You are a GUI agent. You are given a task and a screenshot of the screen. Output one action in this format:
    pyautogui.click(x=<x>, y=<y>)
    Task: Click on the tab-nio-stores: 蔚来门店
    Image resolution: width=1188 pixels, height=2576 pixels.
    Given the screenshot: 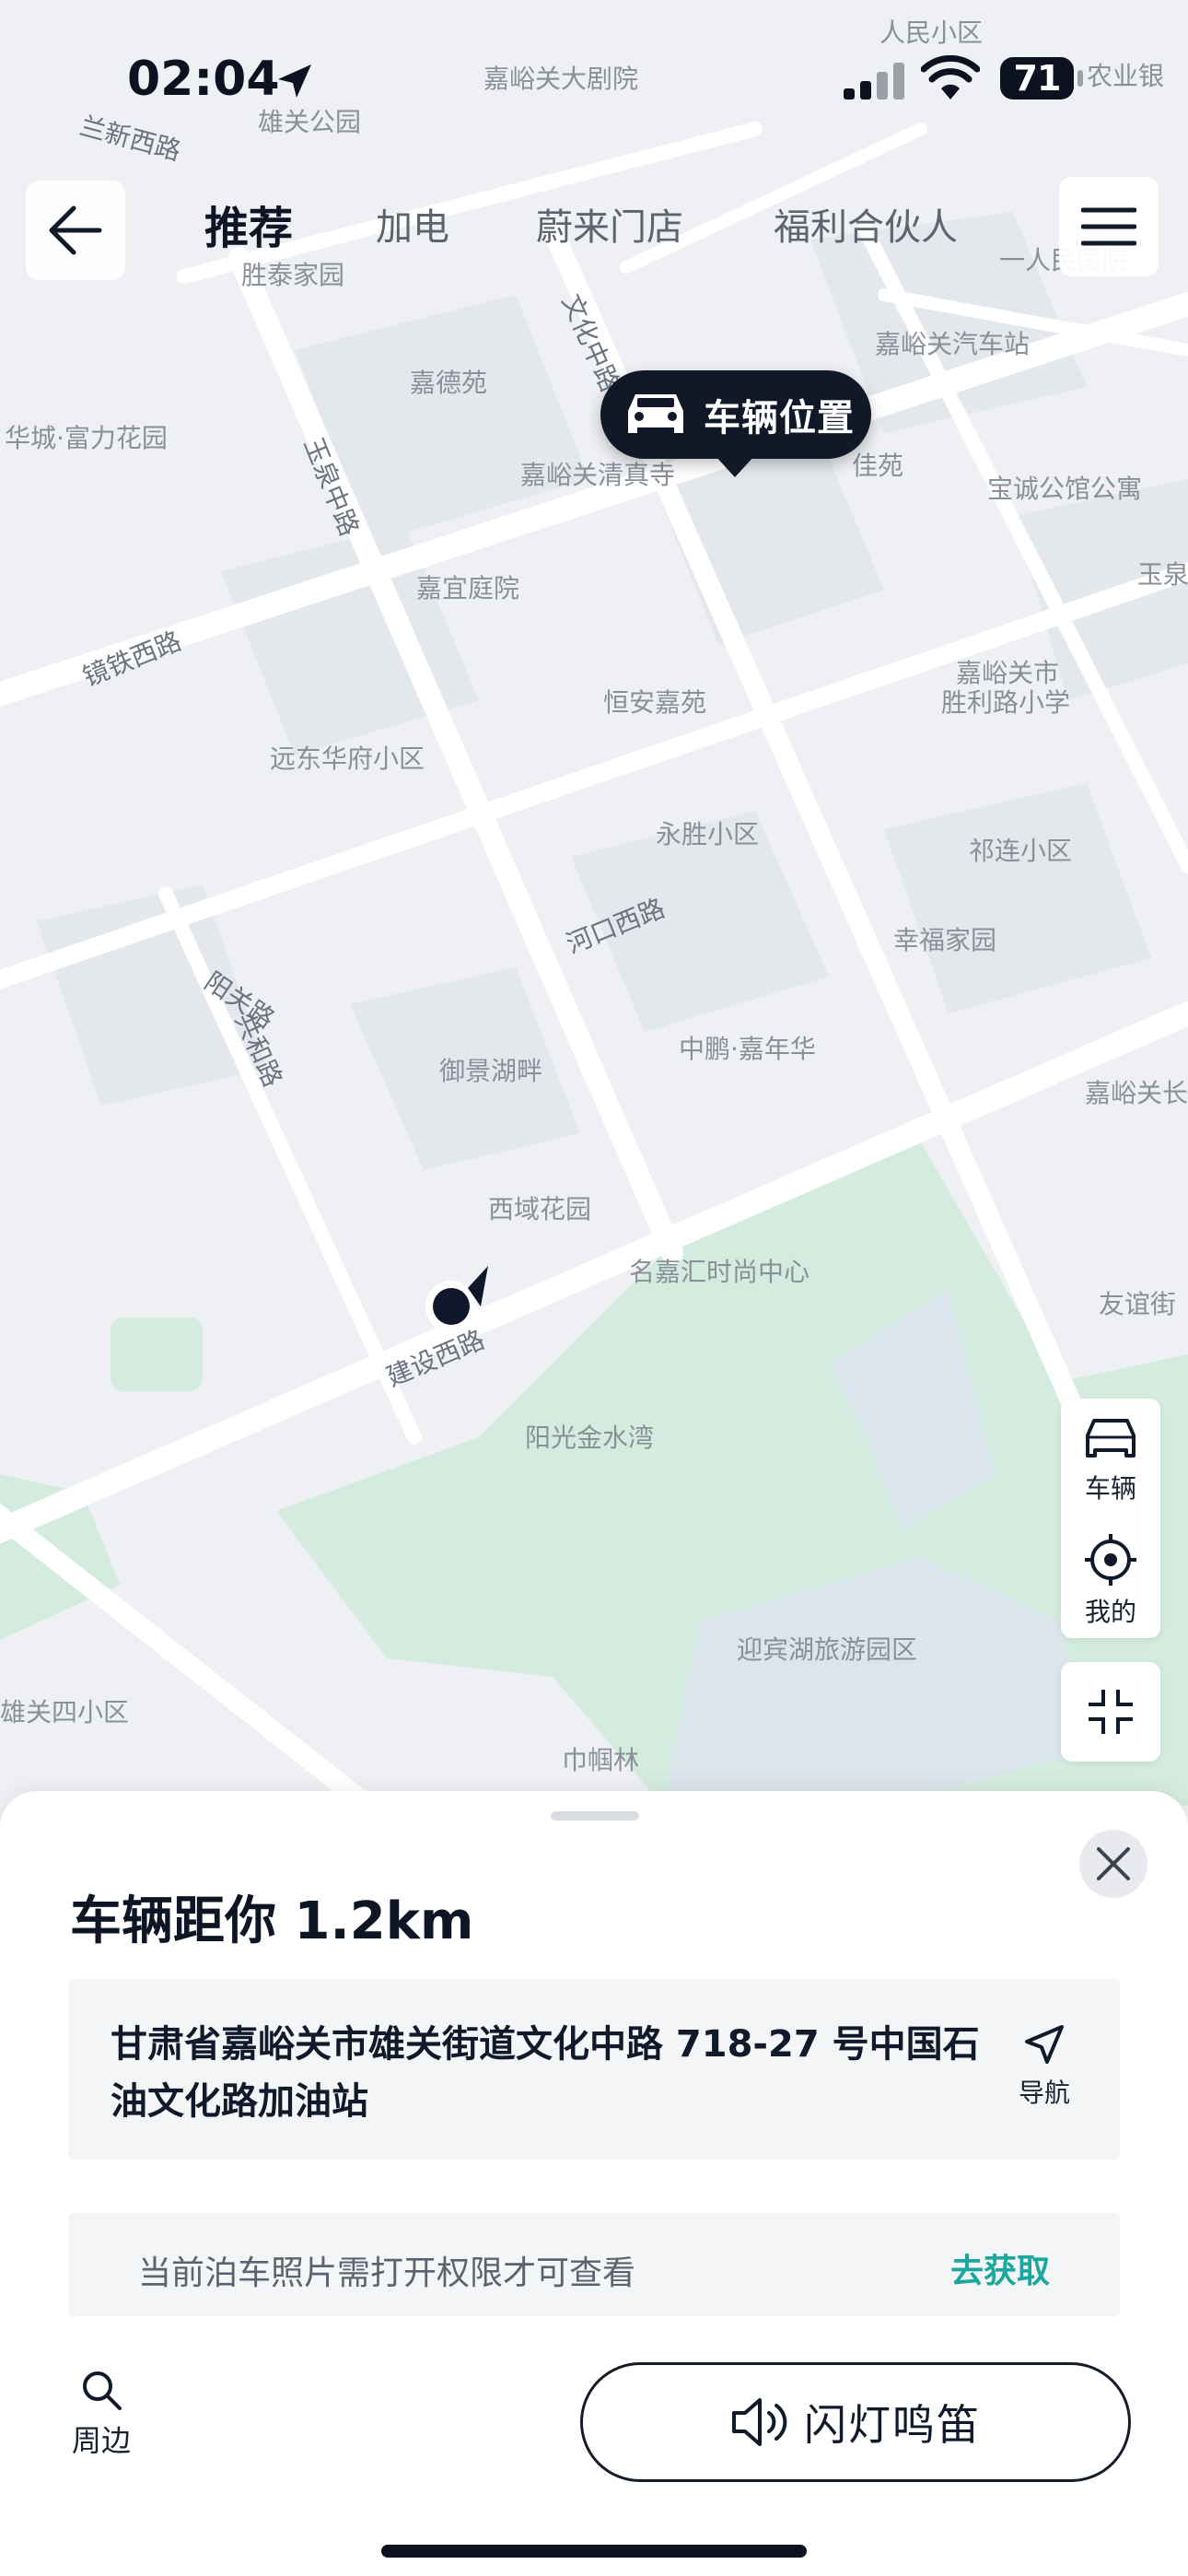 What is the action you would take?
    pyautogui.click(x=609, y=224)
    